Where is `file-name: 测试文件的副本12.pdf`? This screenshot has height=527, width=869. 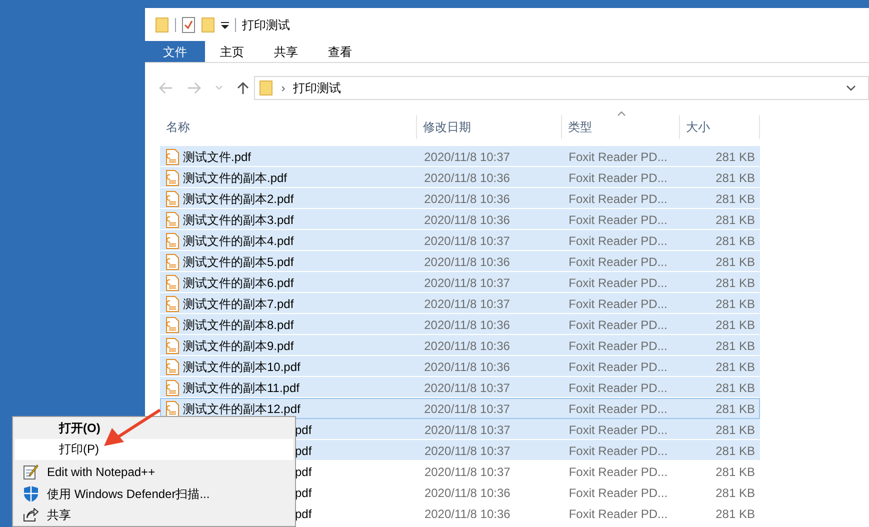
file-name: 测试文件的副本12.pdf is located at coordinates (241, 409).